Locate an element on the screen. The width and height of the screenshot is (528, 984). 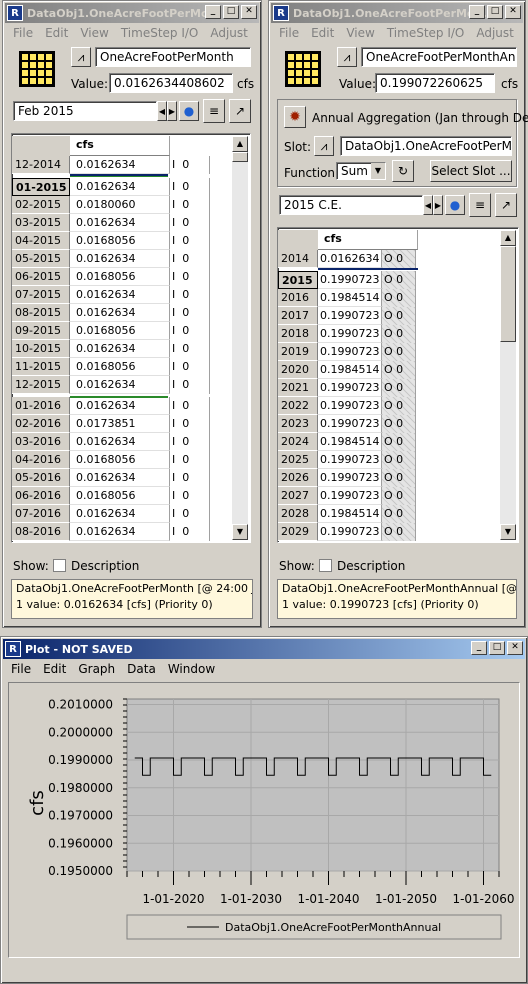
left-vertical-scrollbar: ▲ ▼ is located at coordinates (240, 338).